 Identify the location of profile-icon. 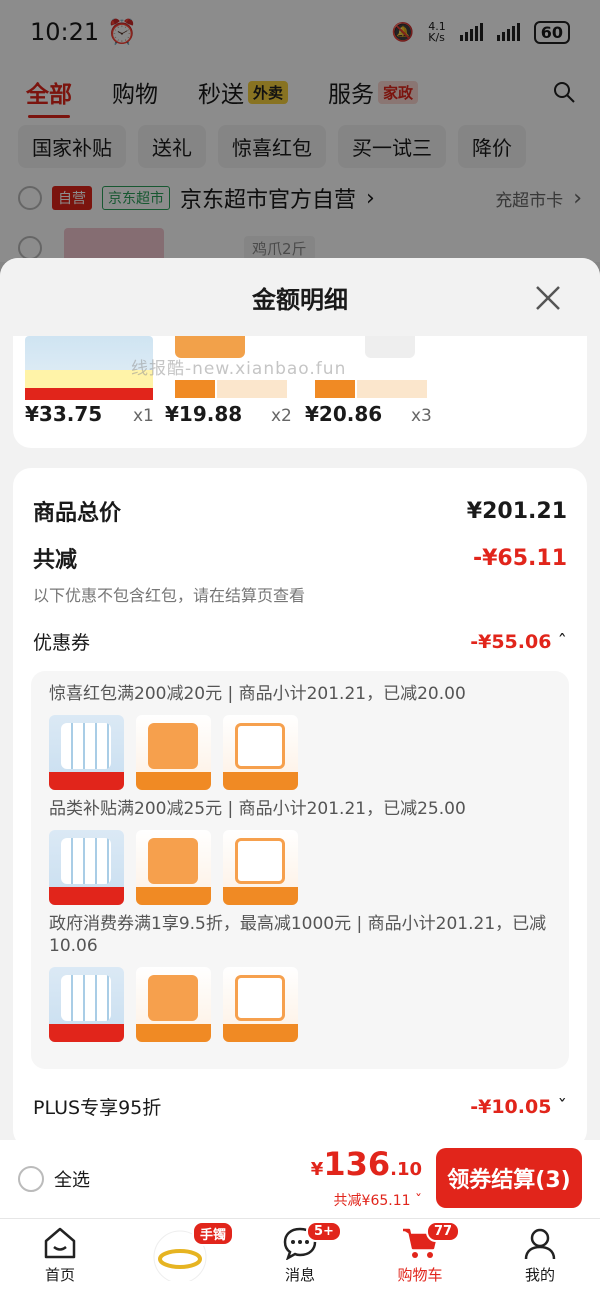
(540, 1244).